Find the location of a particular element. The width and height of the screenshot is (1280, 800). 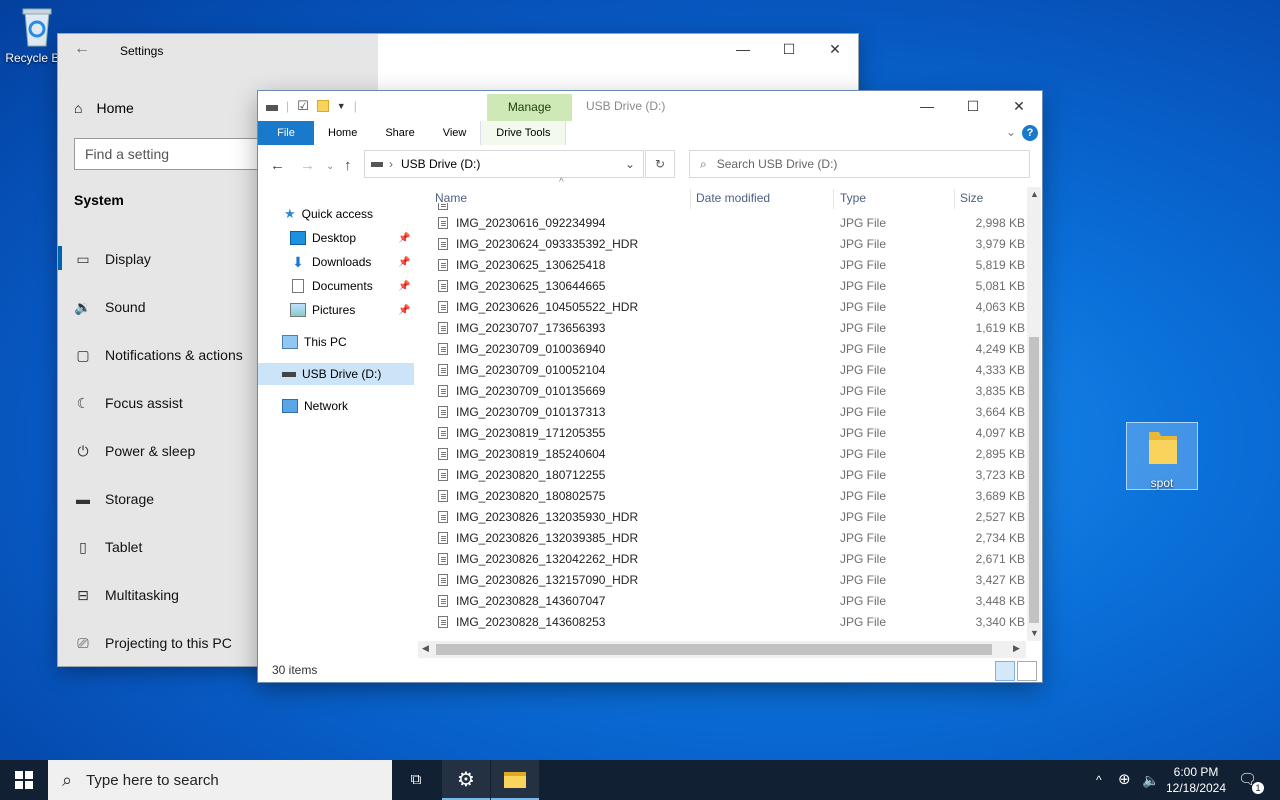

nav-quick-access-label: Quick access is located at coordinates (337, 214).